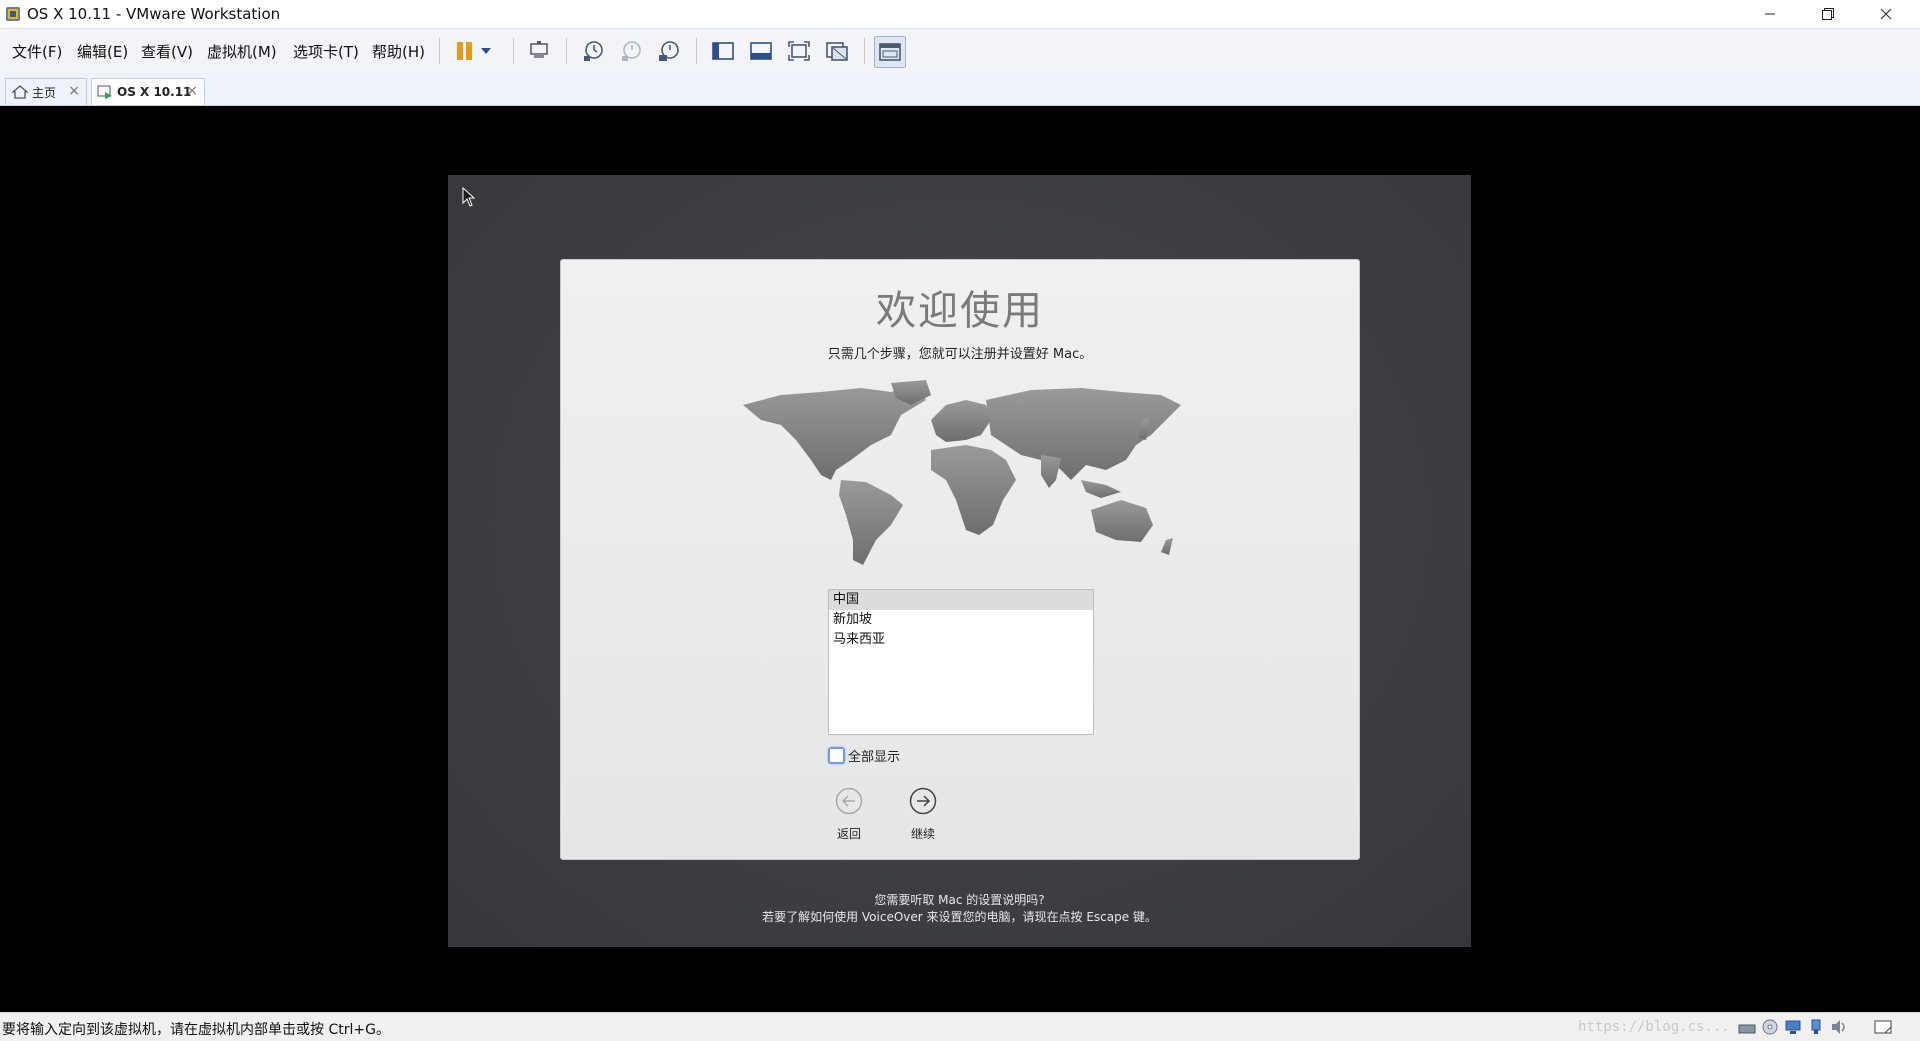 The width and height of the screenshot is (1920, 1041). I want to click on revert-snapshot-button, so click(631, 51).